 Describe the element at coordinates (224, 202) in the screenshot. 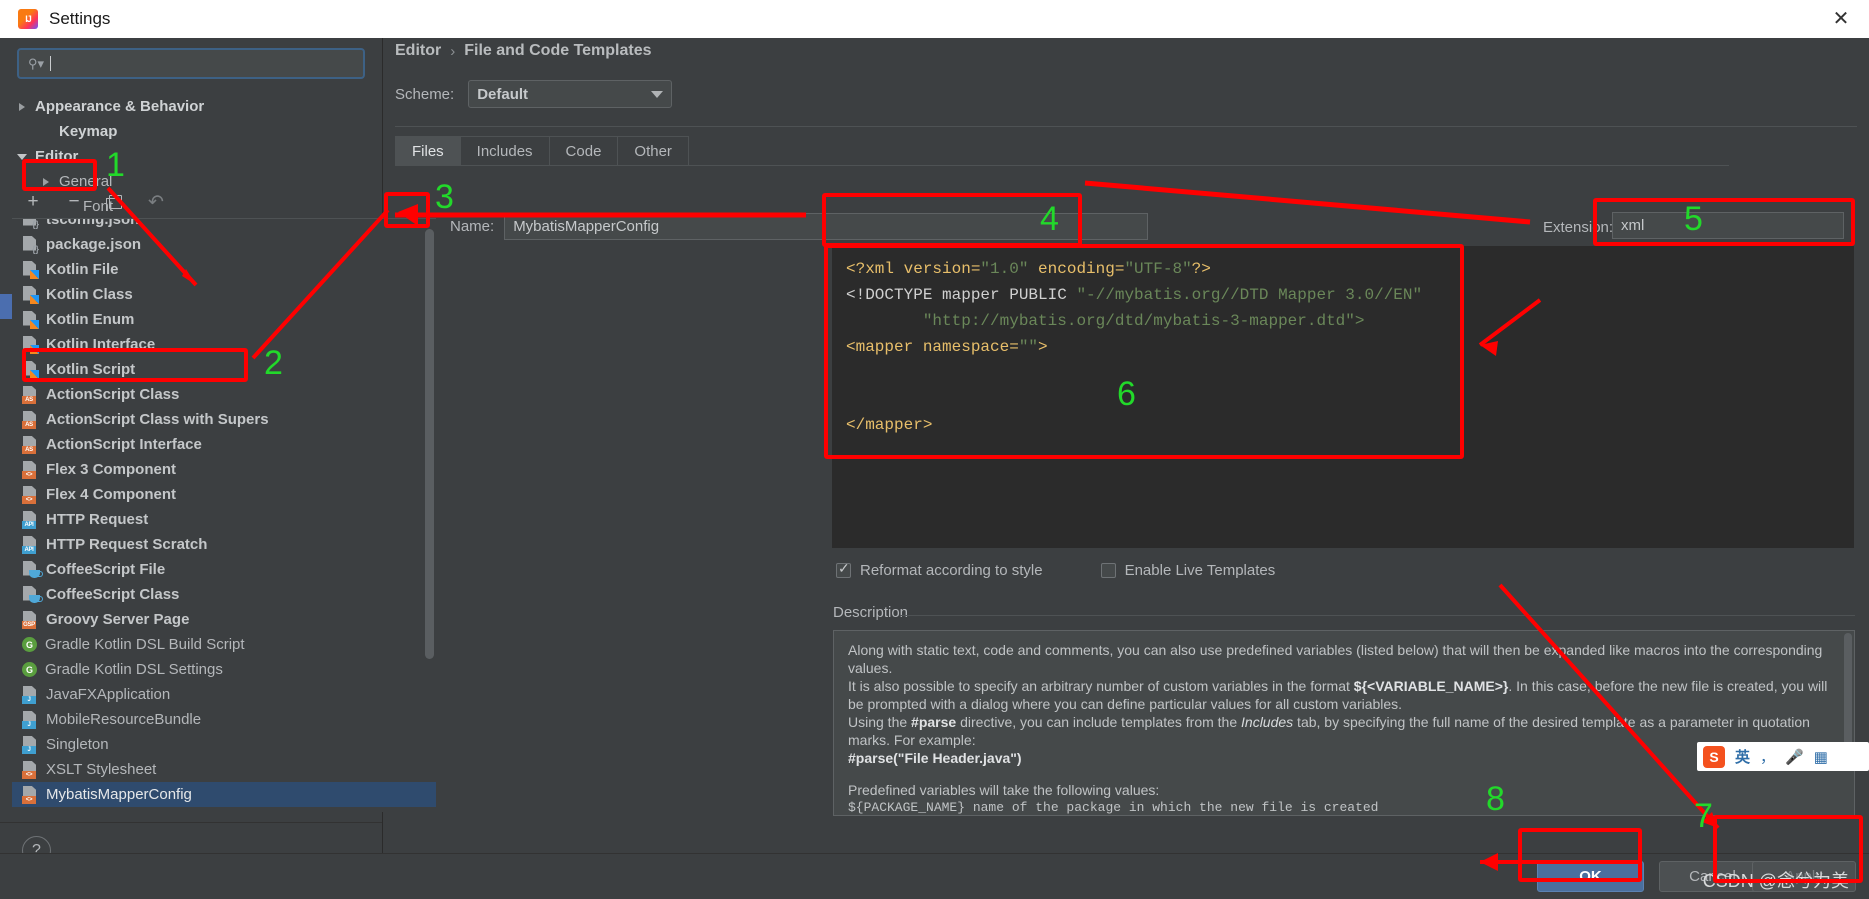

I see `template-list-toolbar: + − ↶` at that location.